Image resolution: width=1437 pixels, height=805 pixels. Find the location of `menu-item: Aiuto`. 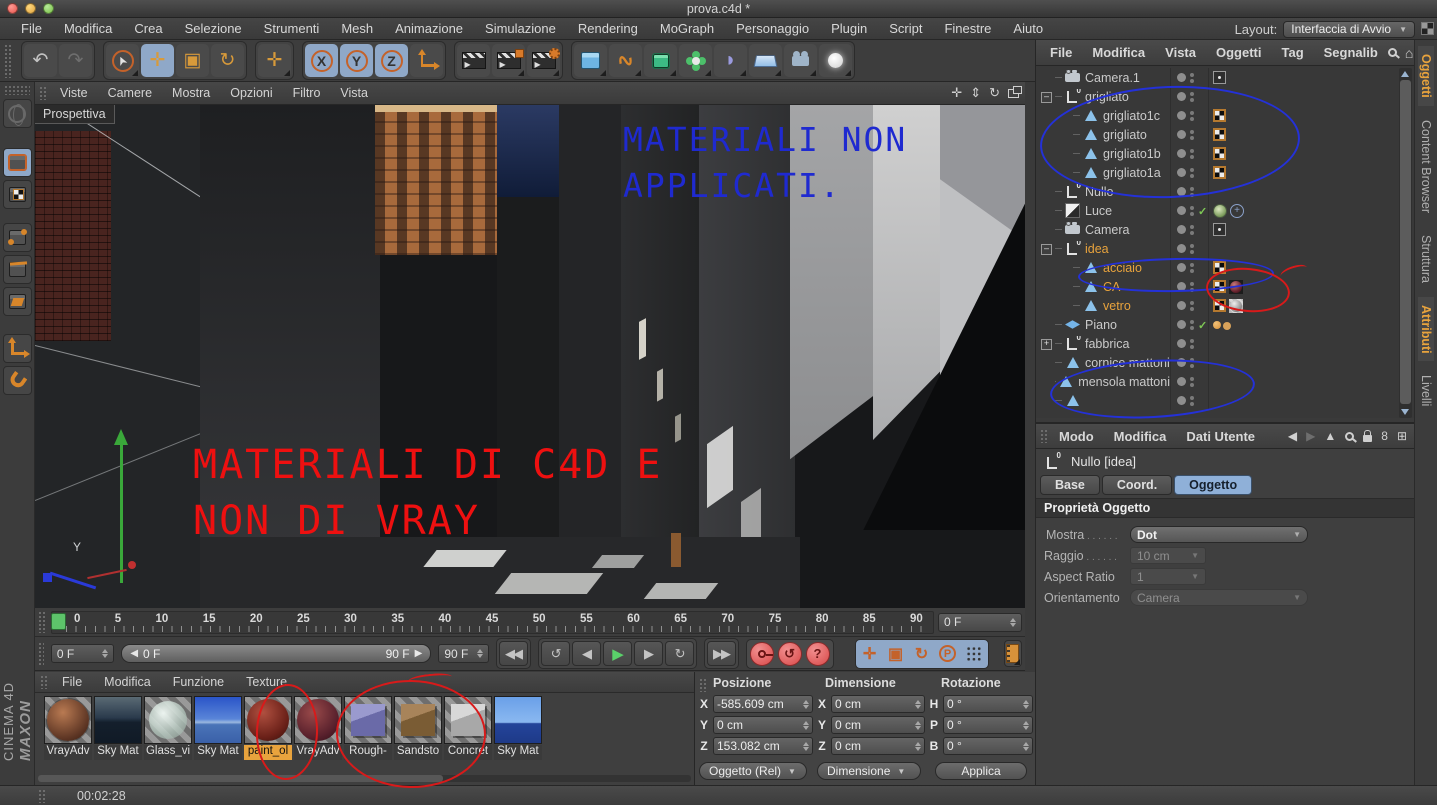

menu-item: Aiuto is located at coordinates (1028, 28).